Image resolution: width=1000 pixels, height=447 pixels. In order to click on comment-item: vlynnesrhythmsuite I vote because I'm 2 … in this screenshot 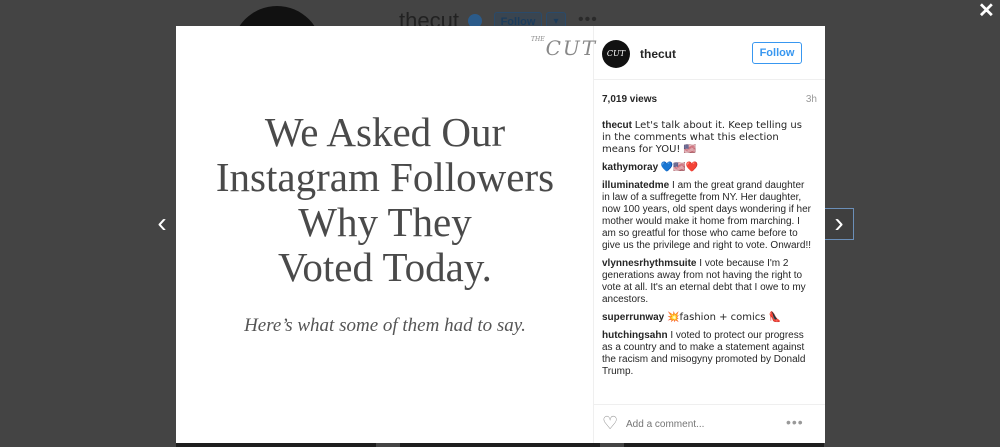, I will do `click(708, 282)`.